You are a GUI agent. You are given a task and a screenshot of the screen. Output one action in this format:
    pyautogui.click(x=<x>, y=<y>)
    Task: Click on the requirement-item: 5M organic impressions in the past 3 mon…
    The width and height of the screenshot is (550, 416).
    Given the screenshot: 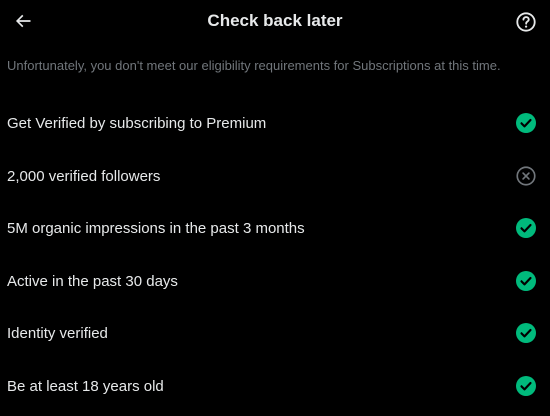 What is the action you would take?
    pyautogui.click(x=275, y=228)
    